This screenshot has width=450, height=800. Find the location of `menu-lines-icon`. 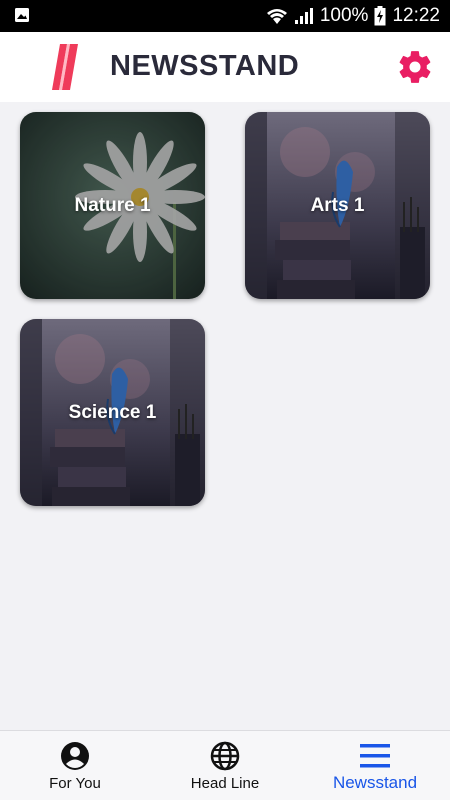

menu-lines-icon is located at coordinates (375, 756).